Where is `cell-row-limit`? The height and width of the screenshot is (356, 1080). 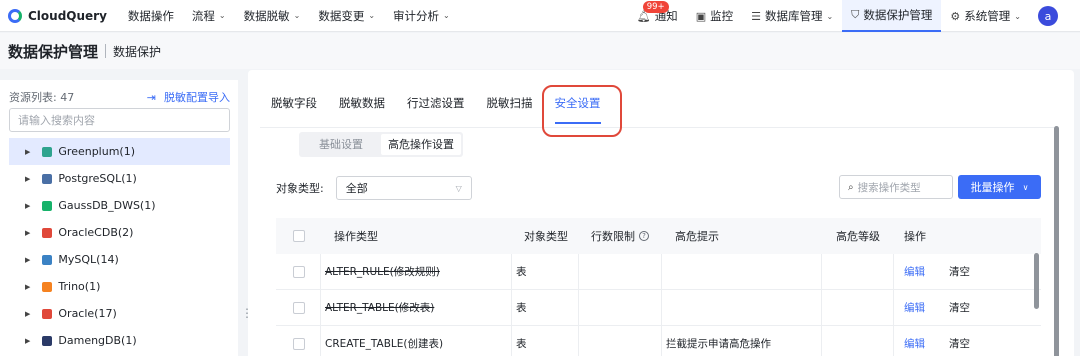
cell-row-limit is located at coordinates (620, 341).